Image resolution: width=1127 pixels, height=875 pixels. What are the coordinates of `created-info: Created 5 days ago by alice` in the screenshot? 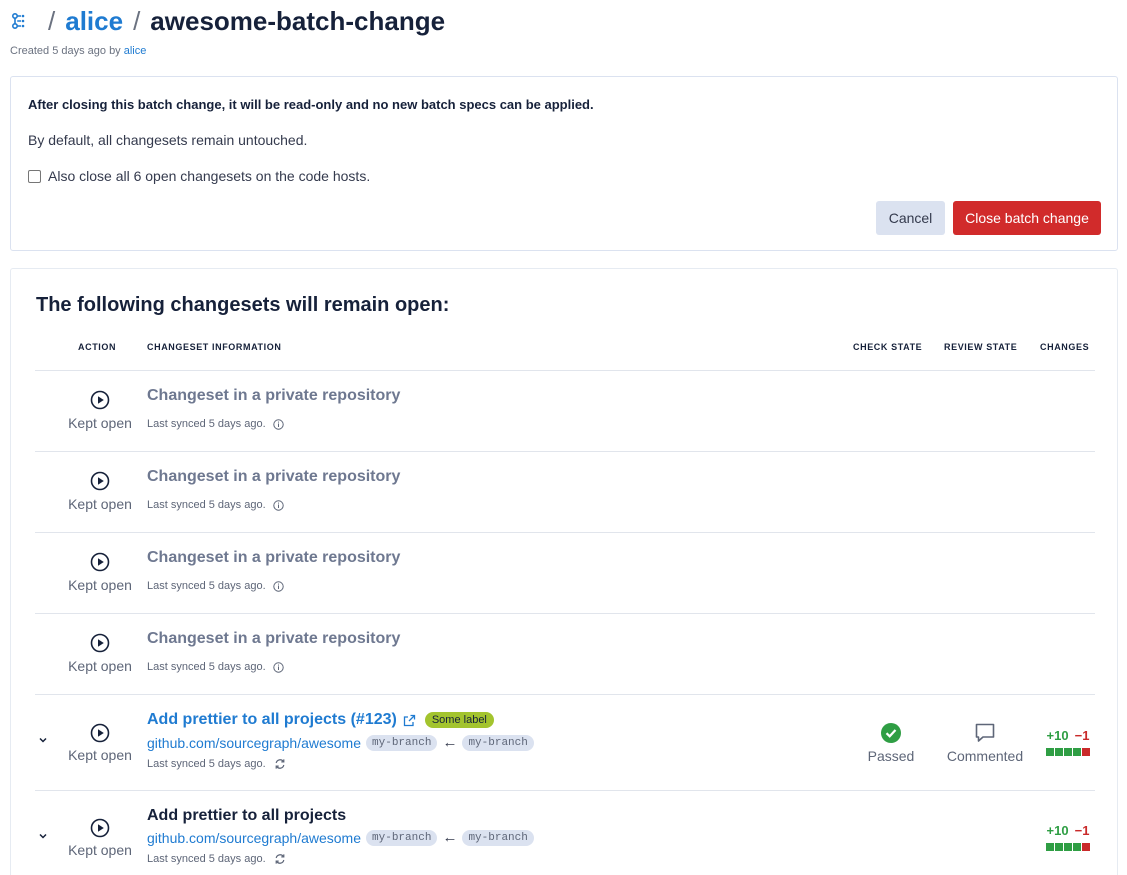 It's located at (78, 51).